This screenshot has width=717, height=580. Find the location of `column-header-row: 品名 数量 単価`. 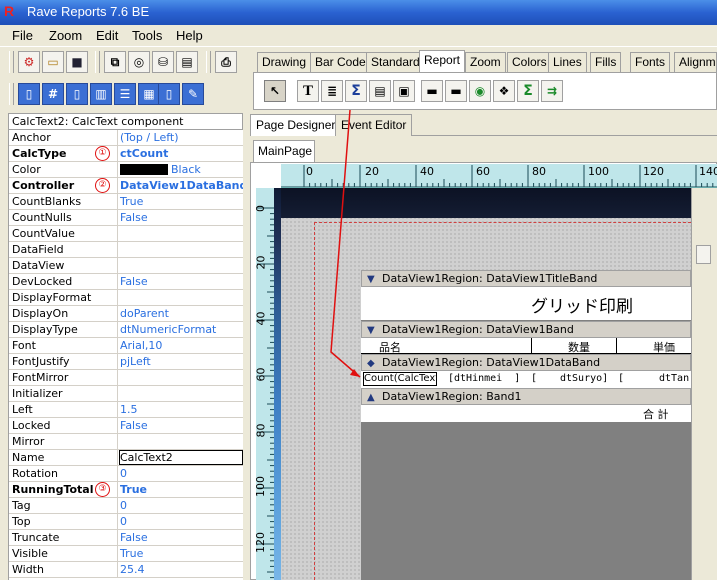

column-header-row: 品名 数量 単価 is located at coordinates (526, 346).